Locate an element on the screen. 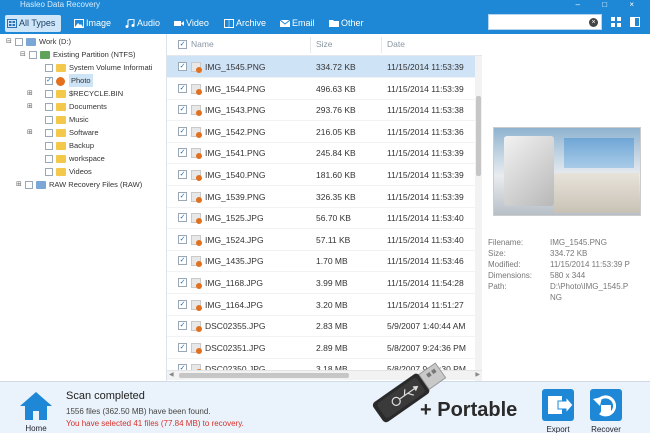 The image size is (650, 433). file-name: IMG_1545.PNG is located at coordinates (235, 67).